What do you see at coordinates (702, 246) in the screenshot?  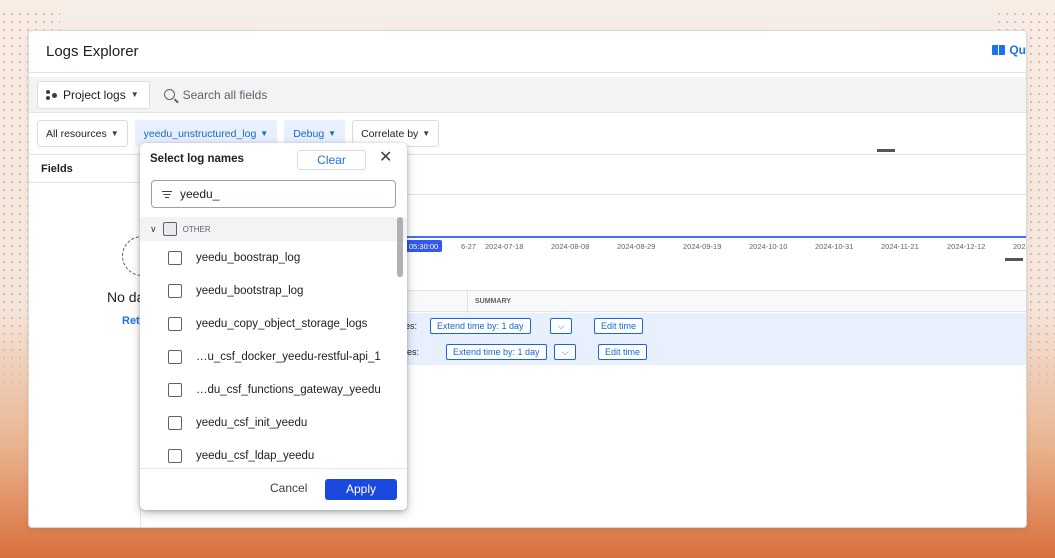 I see `timeline-tick: 2024-09-19` at bounding box center [702, 246].